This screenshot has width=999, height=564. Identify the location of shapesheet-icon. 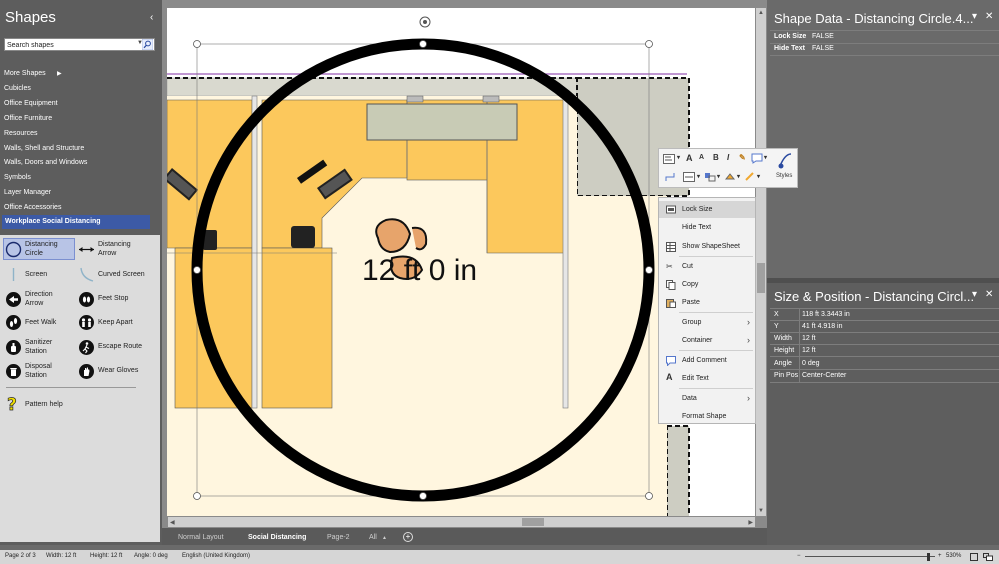
(671, 247).